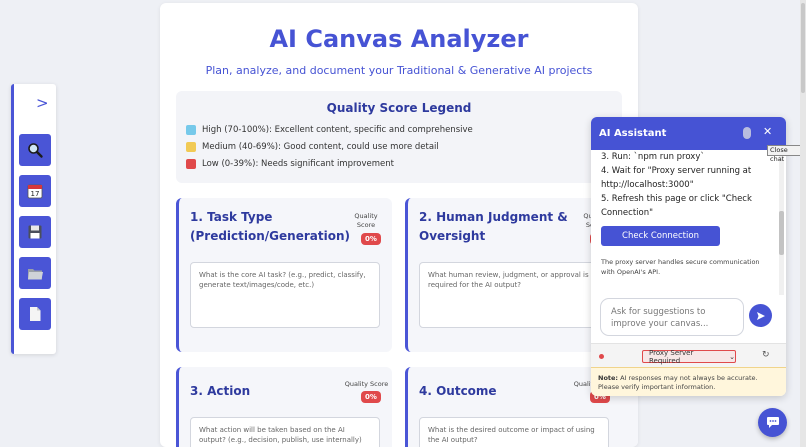 This screenshot has width=806, height=447. I want to click on proxy-select-value: Proxy Server Required, so click(671, 356).